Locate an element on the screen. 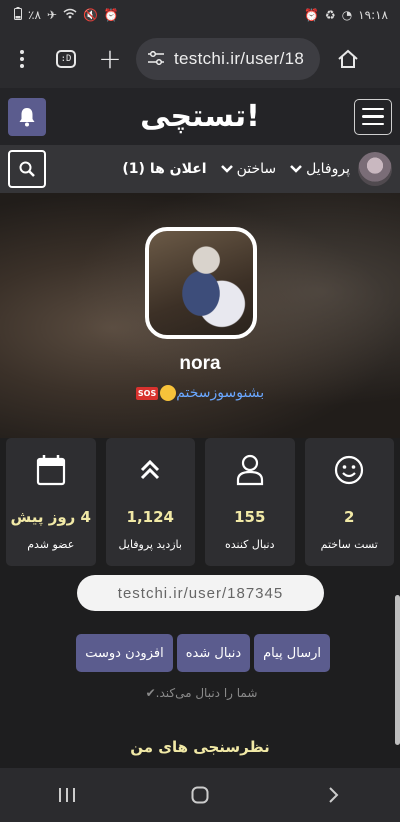 This screenshot has width=400, height=822. stat-value: 2 is located at coordinates (349, 517).